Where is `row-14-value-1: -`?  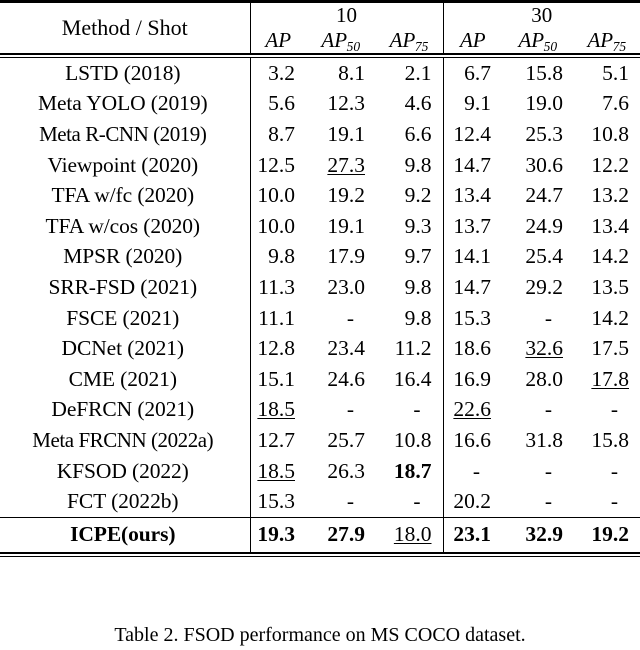 row-14-value-1: - is located at coordinates (350, 501).